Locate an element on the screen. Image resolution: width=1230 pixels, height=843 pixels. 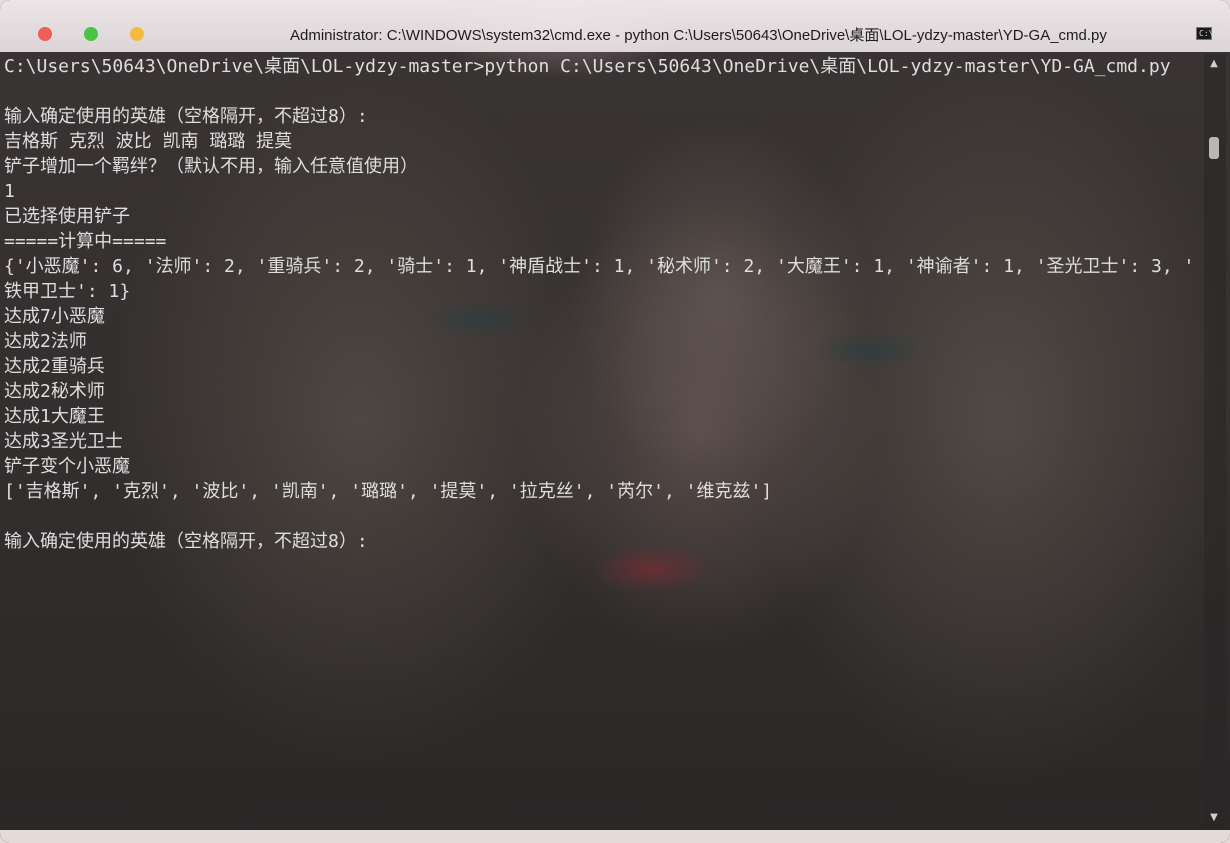
console-line: 达成2重骑兵 is located at coordinates (54, 366).